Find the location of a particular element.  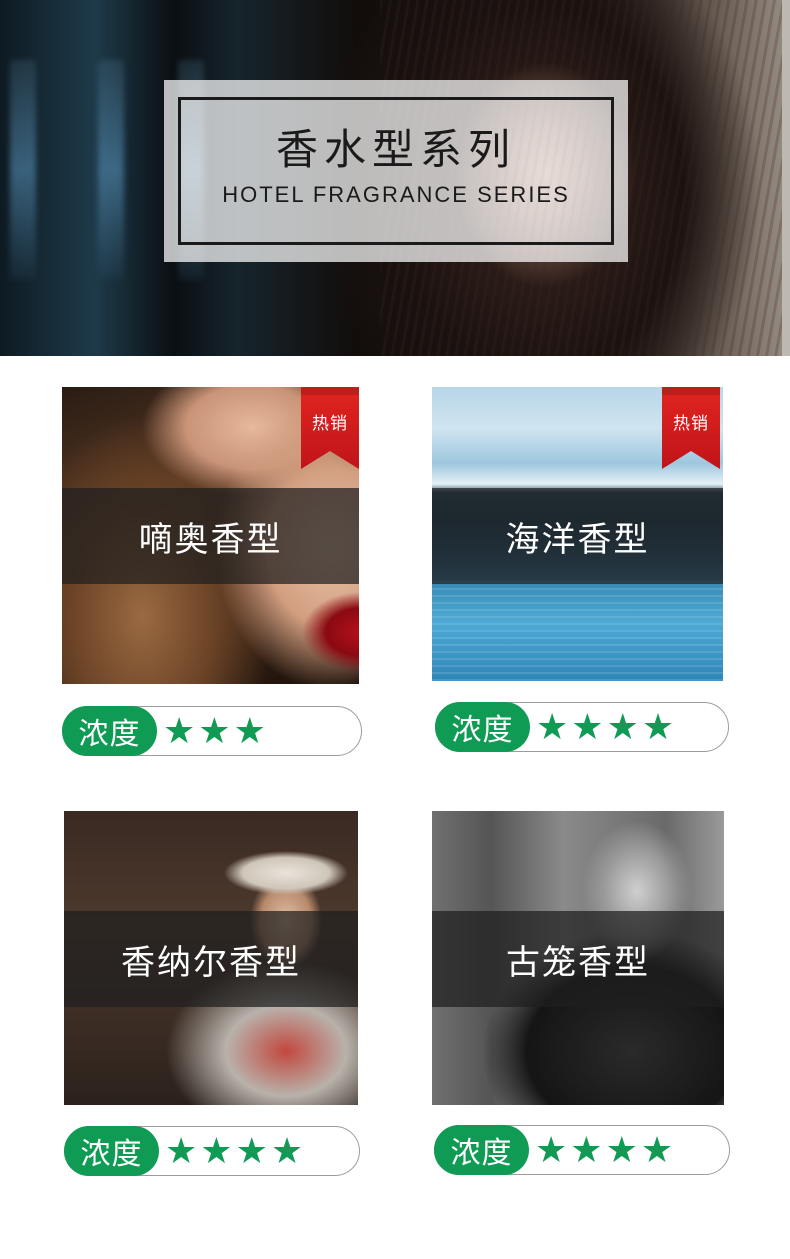

banner-edge is located at coordinates (786, 178).